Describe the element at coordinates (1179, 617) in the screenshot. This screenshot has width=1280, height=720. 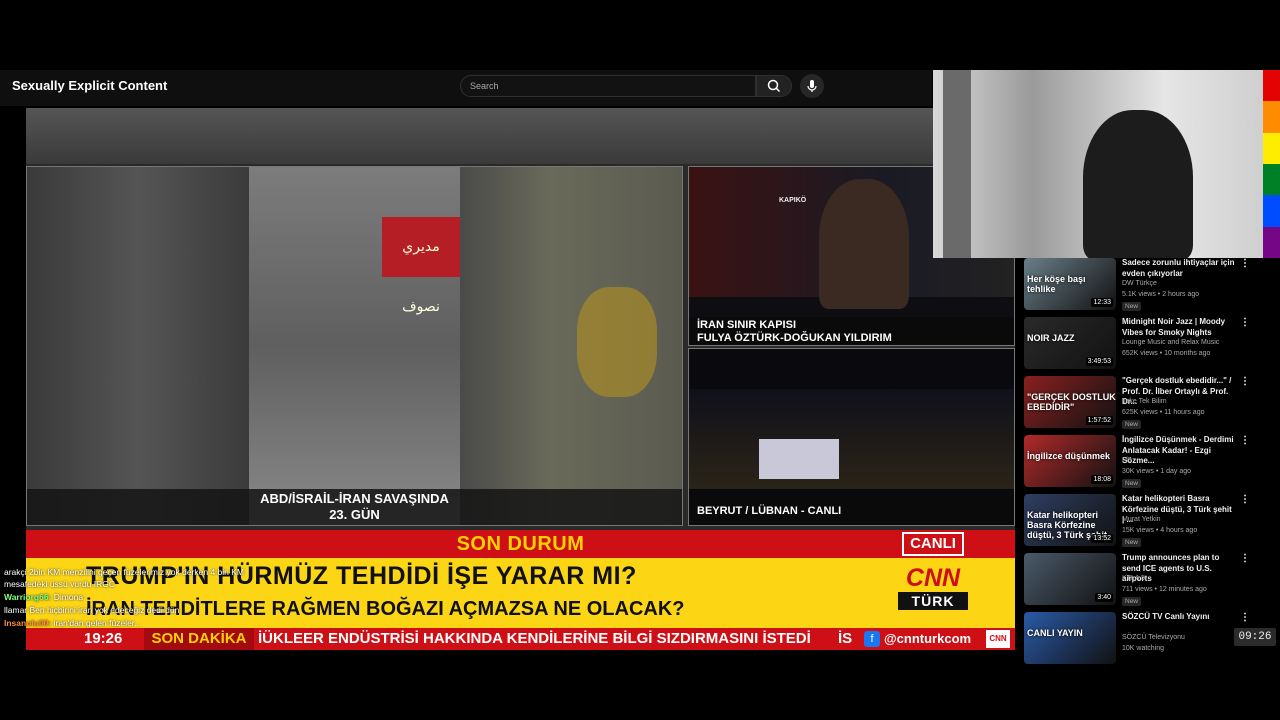
I see `video-title: SÖZCÜ TV Canlı Yayını` at that location.